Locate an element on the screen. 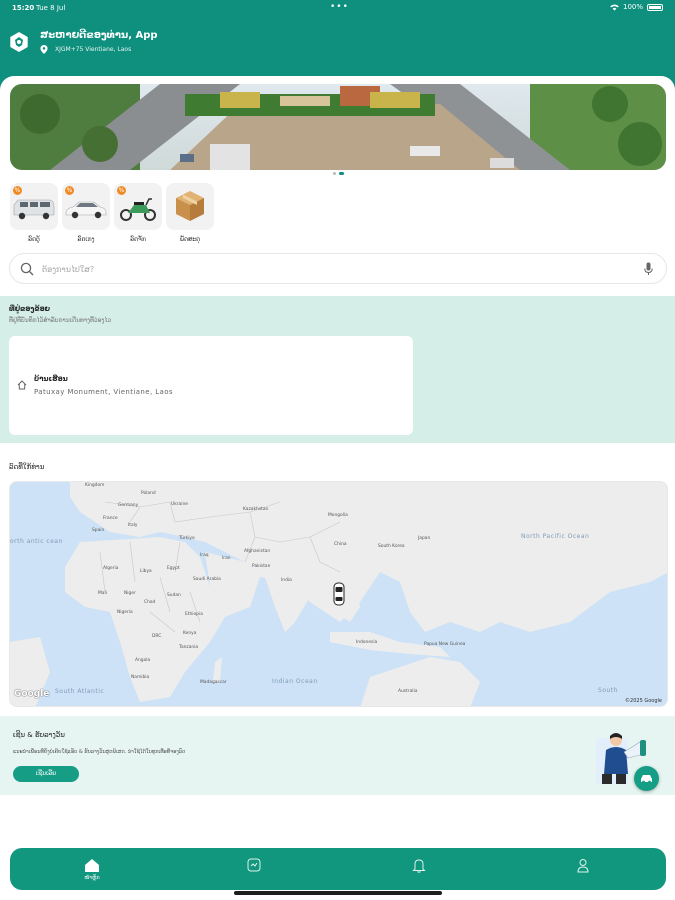 This screenshot has width=675, height=900. map-label: Afghanistan is located at coordinates (257, 551).